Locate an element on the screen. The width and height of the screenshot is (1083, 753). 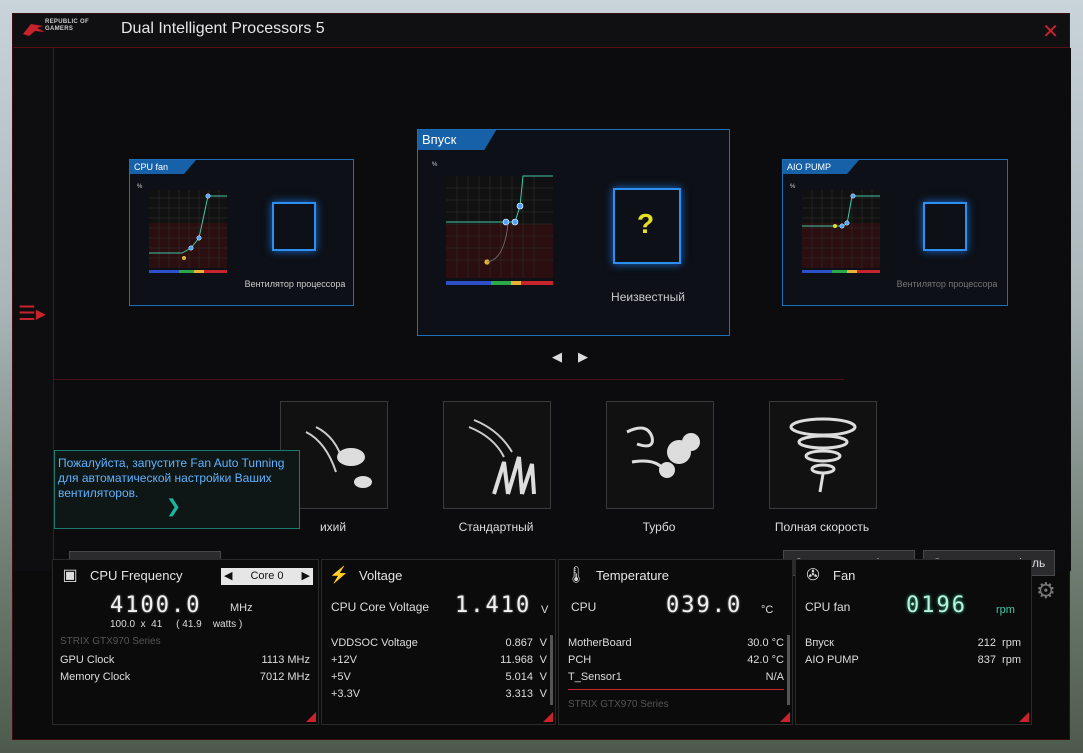
close-icon: ✕ is located at coordinates (1050, 31).